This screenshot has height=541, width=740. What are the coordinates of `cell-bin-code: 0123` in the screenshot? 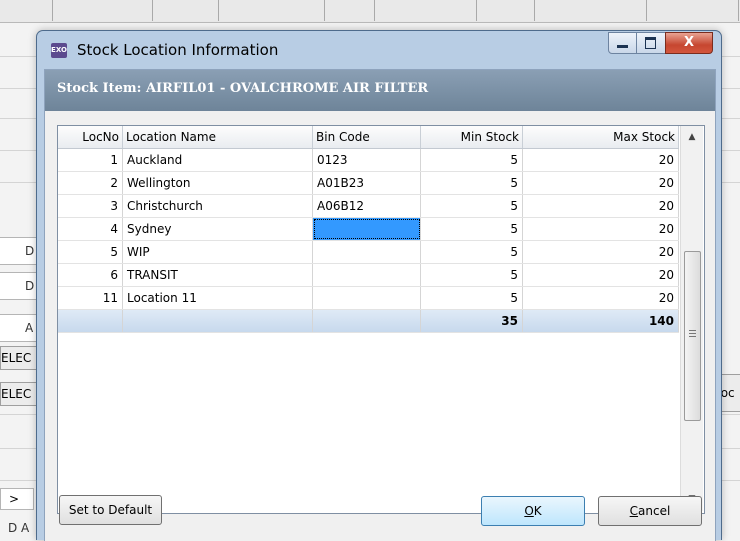 It's located at (367, 160).